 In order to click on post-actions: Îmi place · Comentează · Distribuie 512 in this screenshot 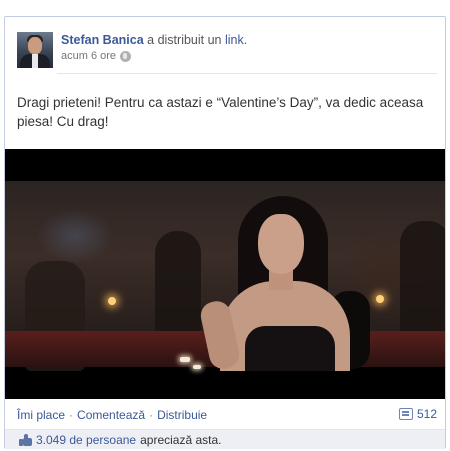, I will do `click(227, 415)`.